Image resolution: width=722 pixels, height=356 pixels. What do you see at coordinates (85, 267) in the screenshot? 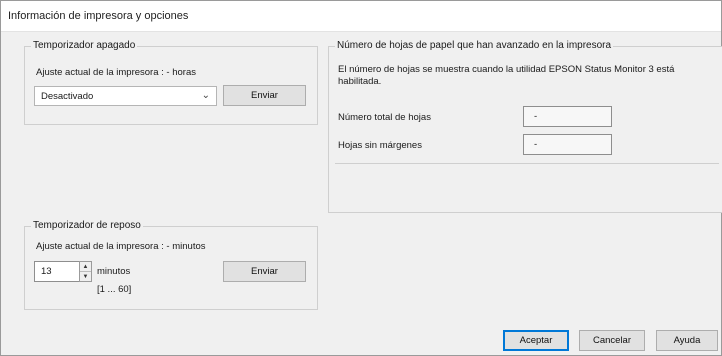
I see `spin-up-icon: ▲` at bounding box center [85, 267].